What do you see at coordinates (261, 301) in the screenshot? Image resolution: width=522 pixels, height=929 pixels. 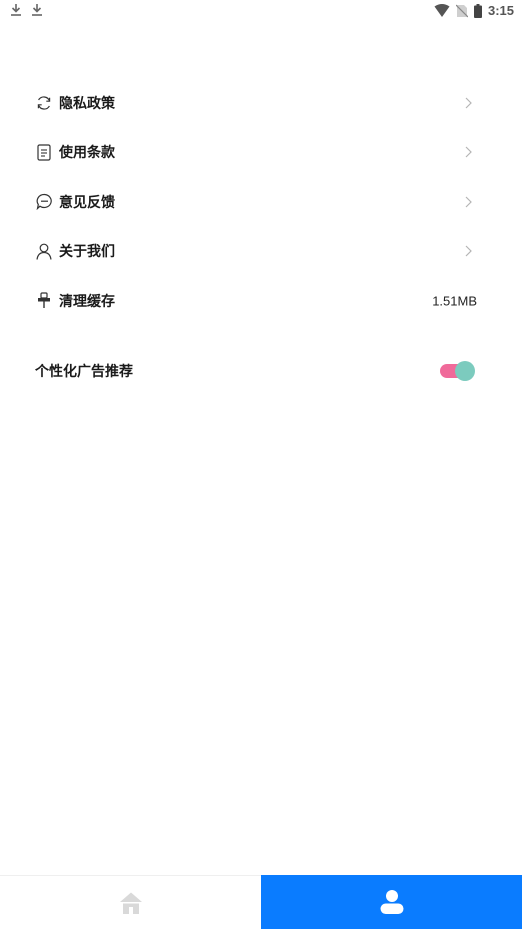 I see `menu-item-clear-cache: 清理缓存 1.51MB` at bounding box center [261, 301].